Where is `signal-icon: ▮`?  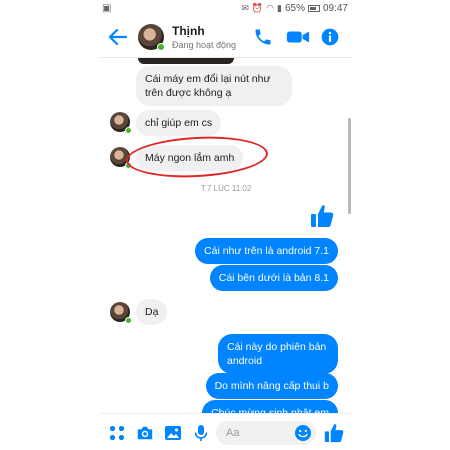 signal-icon: ▮ is located at coordinates (279, 8).